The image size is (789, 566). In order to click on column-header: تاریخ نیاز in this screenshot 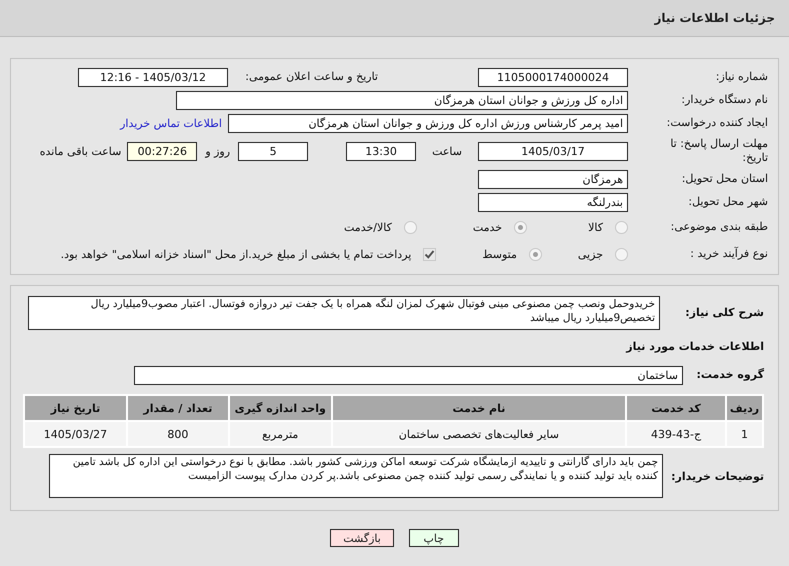, I will do `click(75, 408)`.